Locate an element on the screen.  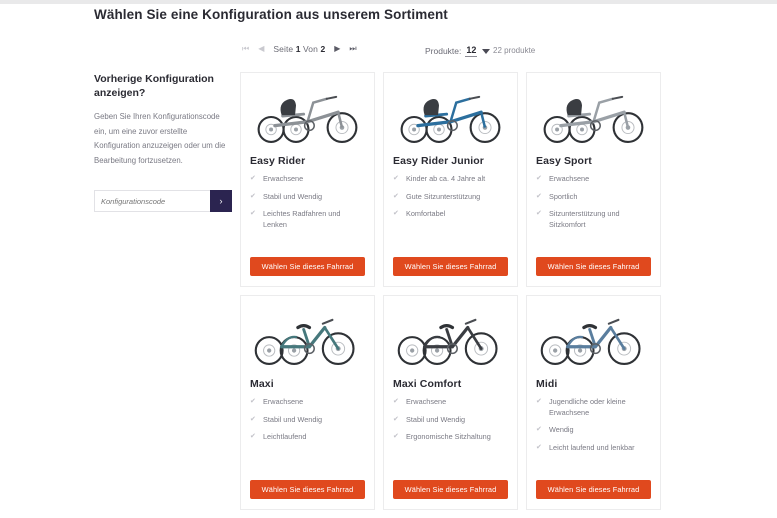
product-feature: ✔ Komfortabel is located at coordinates (450, 214).